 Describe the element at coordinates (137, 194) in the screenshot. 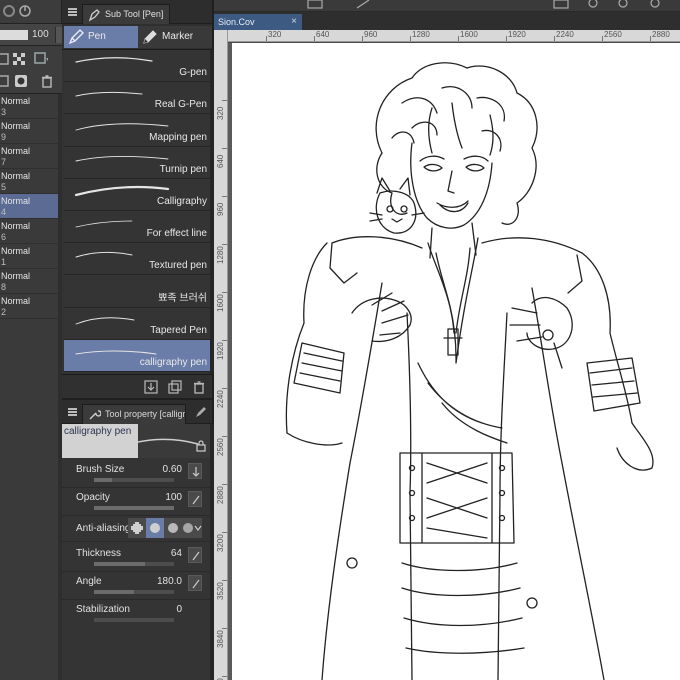

I see `brush-item: Calligraphy` at that location.